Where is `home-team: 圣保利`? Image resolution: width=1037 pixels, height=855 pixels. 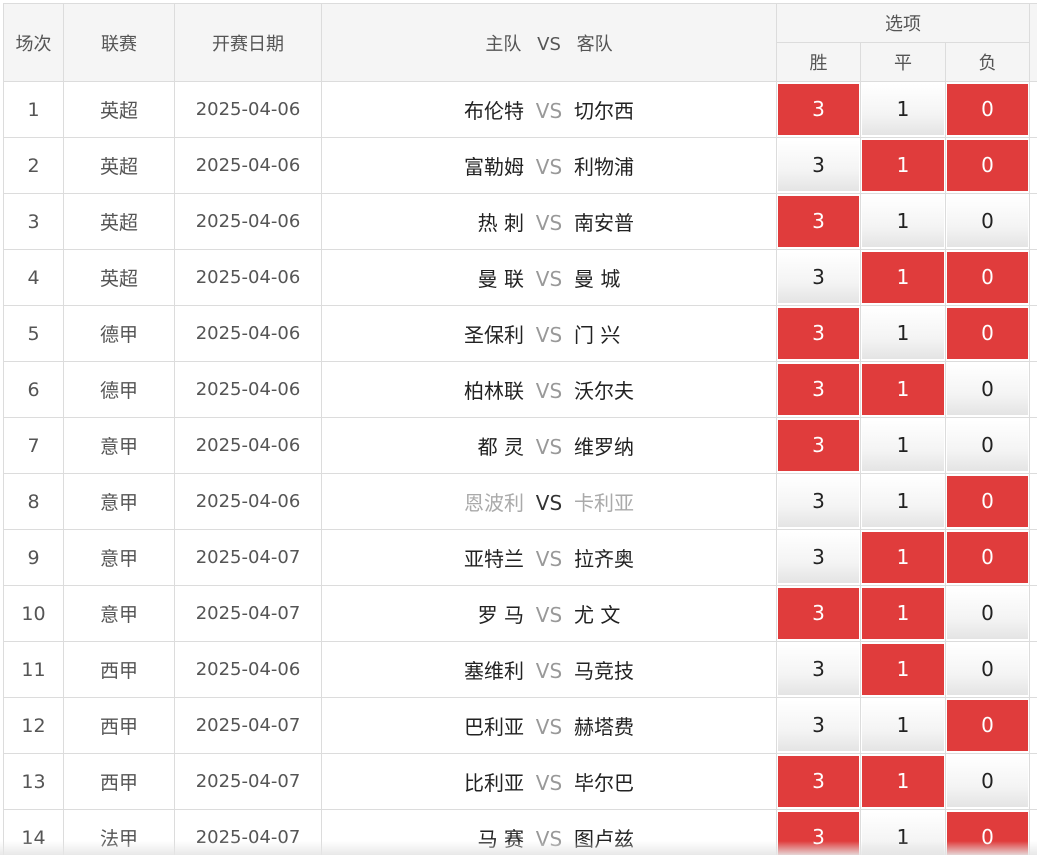
home-team: 圣保利 is located at coordinates (494, 335).